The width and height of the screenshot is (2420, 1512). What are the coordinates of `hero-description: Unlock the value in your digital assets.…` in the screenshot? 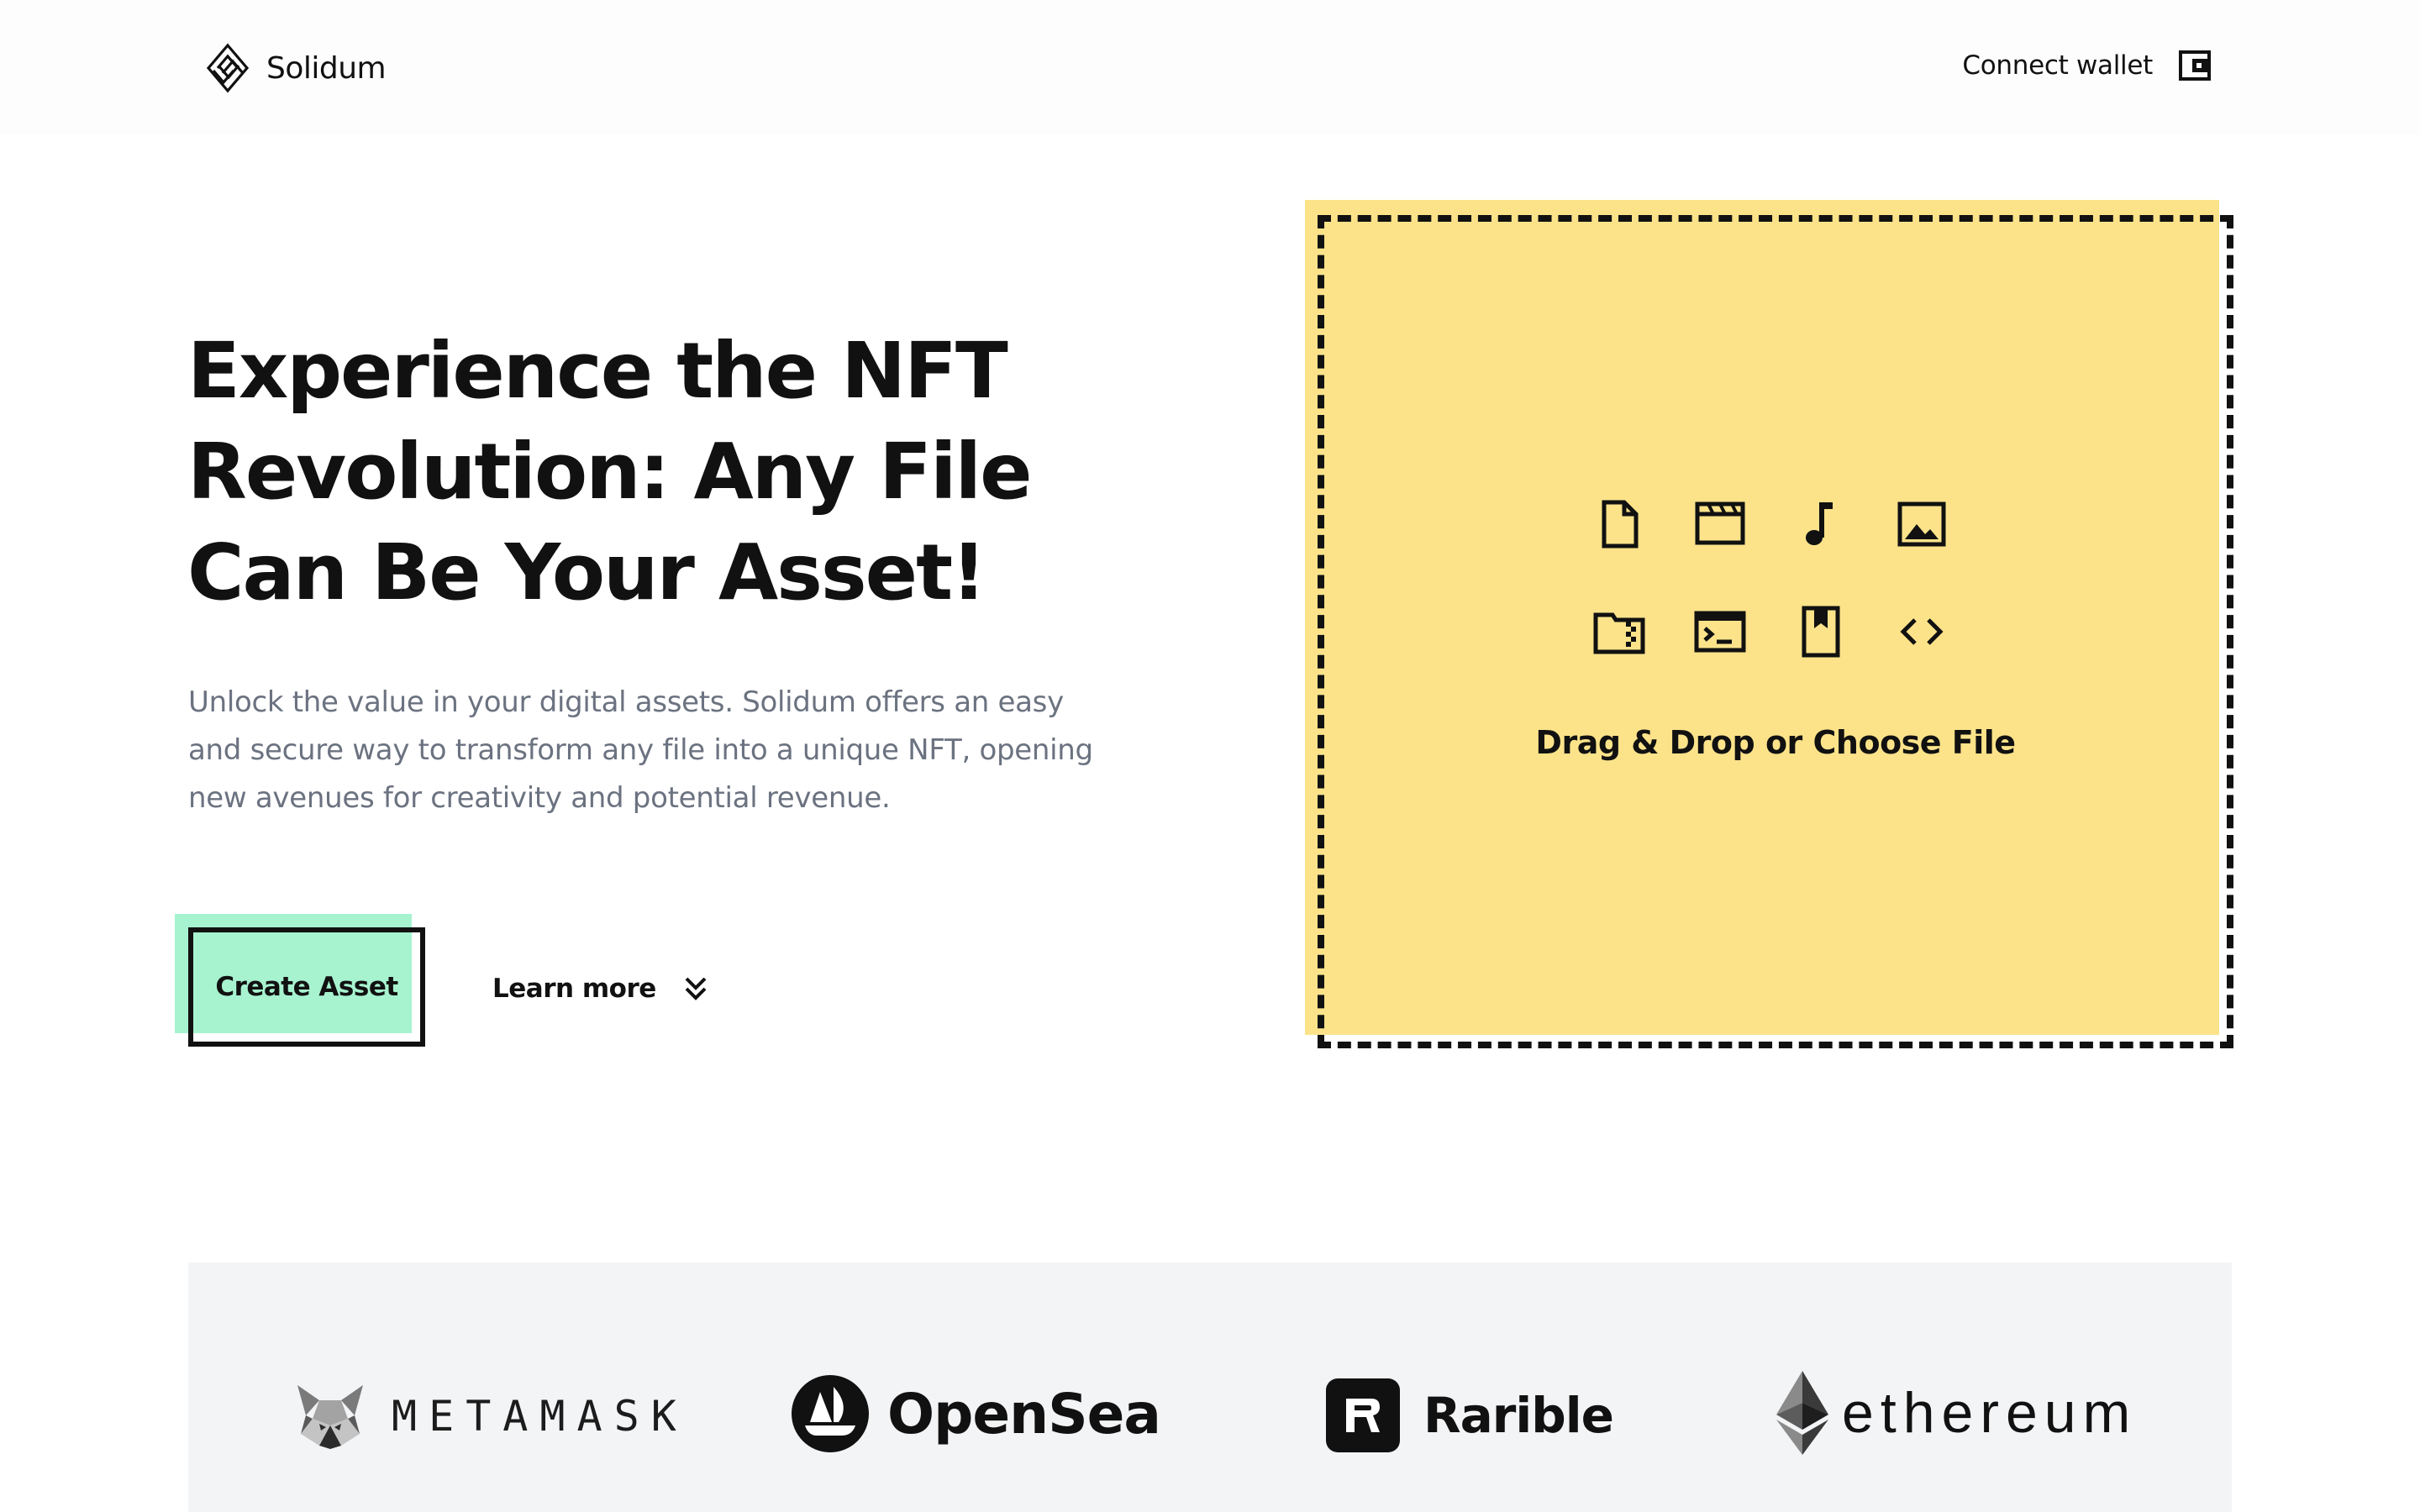 It's located at (641, 750).